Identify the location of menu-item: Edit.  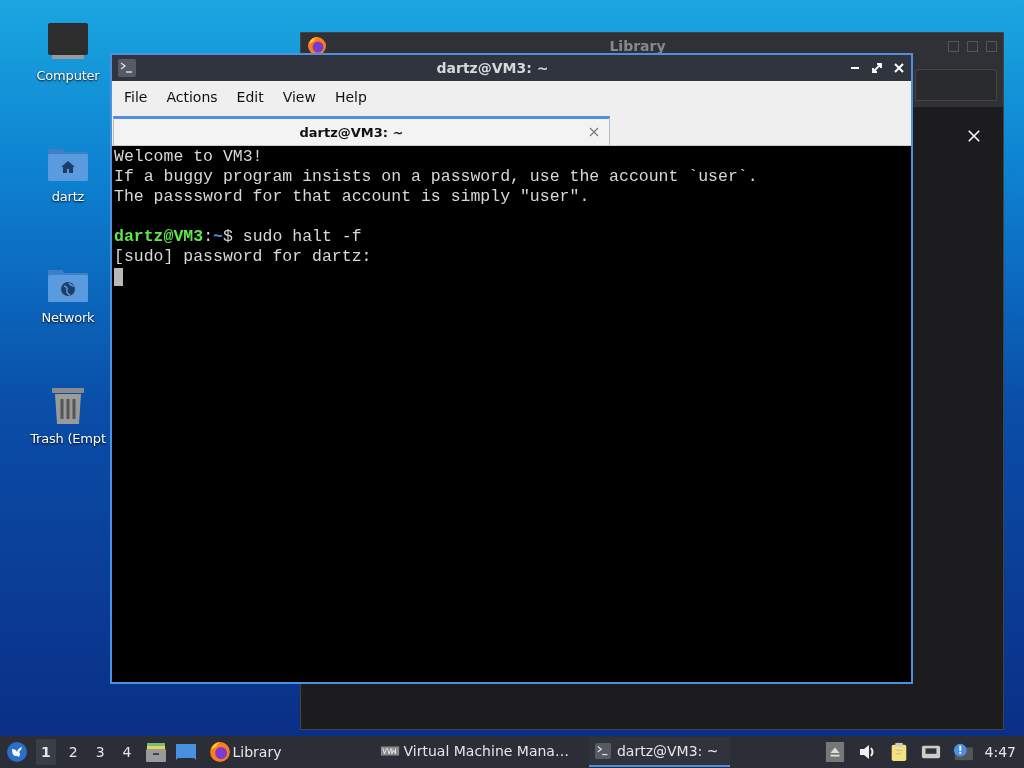
(253, 97).